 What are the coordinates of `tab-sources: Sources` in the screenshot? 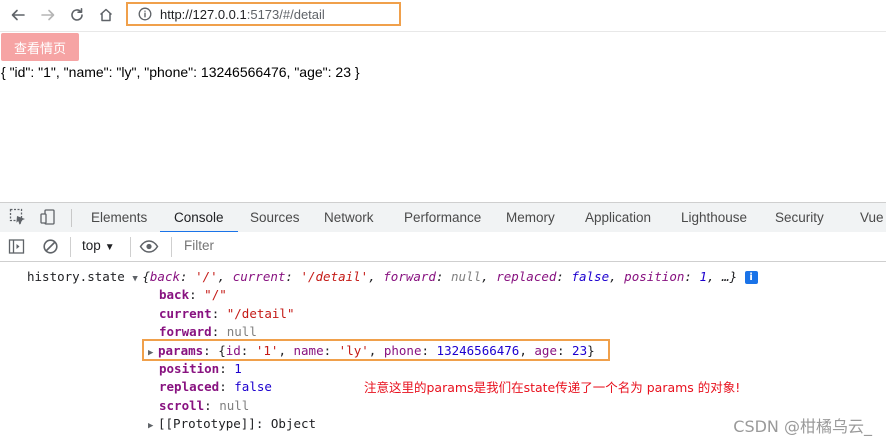 It's located at (275, 217).